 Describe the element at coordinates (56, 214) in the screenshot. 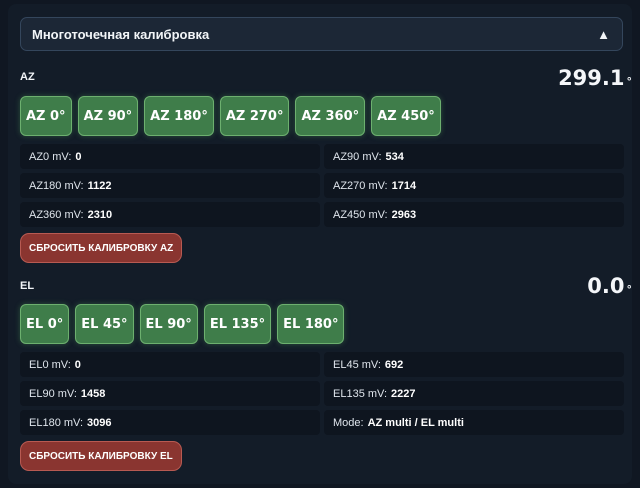

I see `reading-label: AZ360 mV:` at that location.